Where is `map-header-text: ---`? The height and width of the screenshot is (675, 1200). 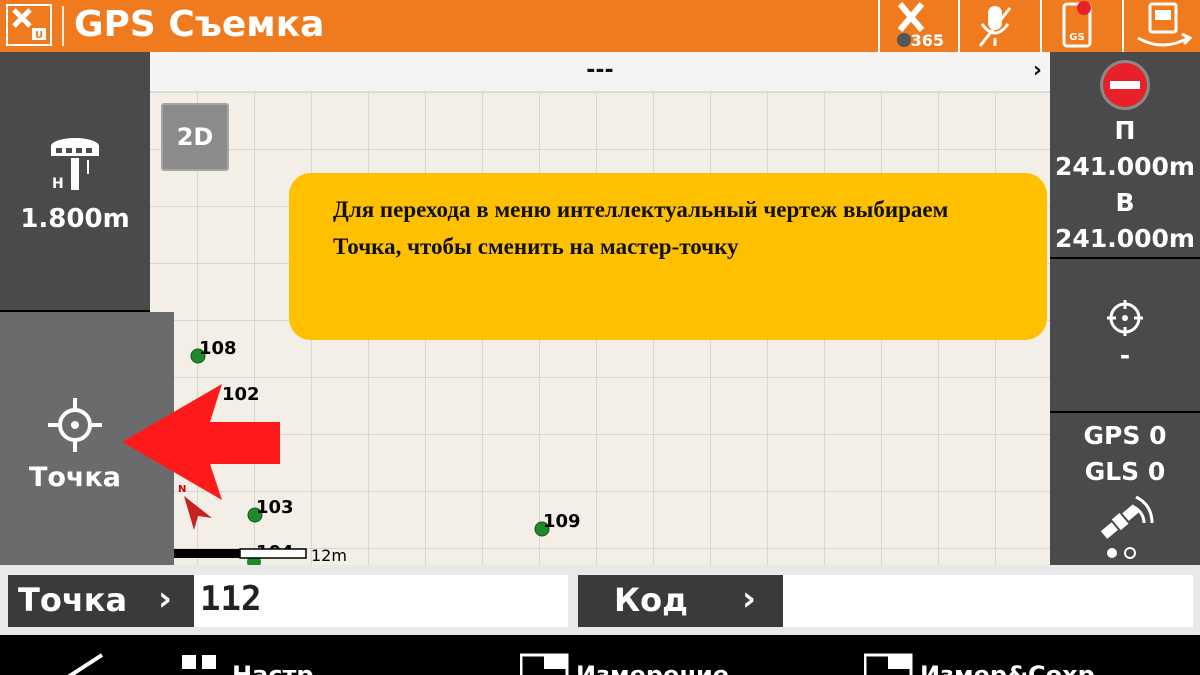 map-header-text: --- is located at coordinates (600, 70).